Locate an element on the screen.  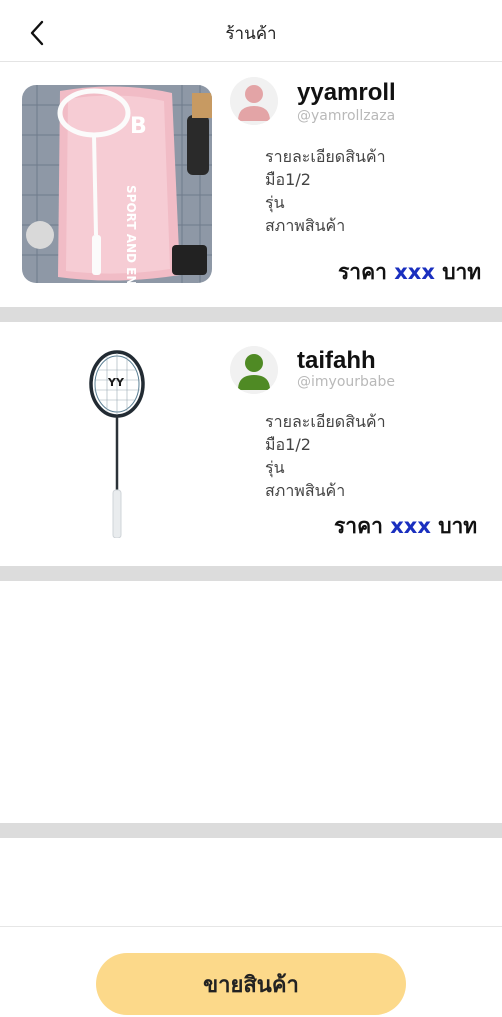
seller-name: taifahh is located at coordinates (336, 361).